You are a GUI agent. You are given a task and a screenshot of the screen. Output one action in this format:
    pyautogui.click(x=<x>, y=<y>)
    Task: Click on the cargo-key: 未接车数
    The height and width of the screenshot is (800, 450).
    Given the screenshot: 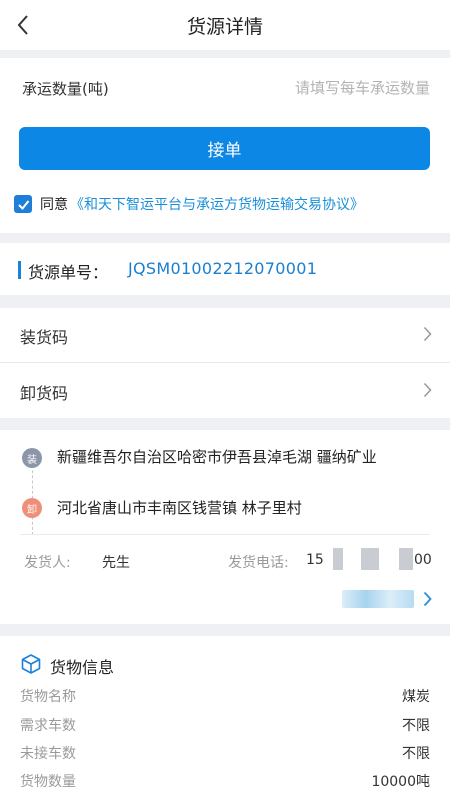 What is the action you would take?
    pyautogui.click(x=48, y=754)
    